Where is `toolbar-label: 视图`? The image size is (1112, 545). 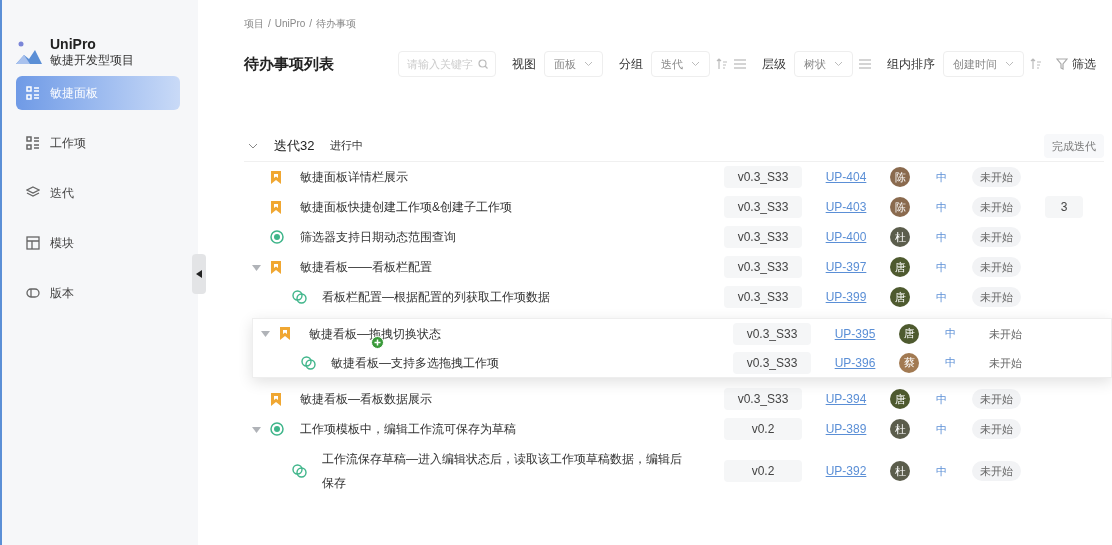
toolbar-label: 视图 is located at coordinates (524, 64).